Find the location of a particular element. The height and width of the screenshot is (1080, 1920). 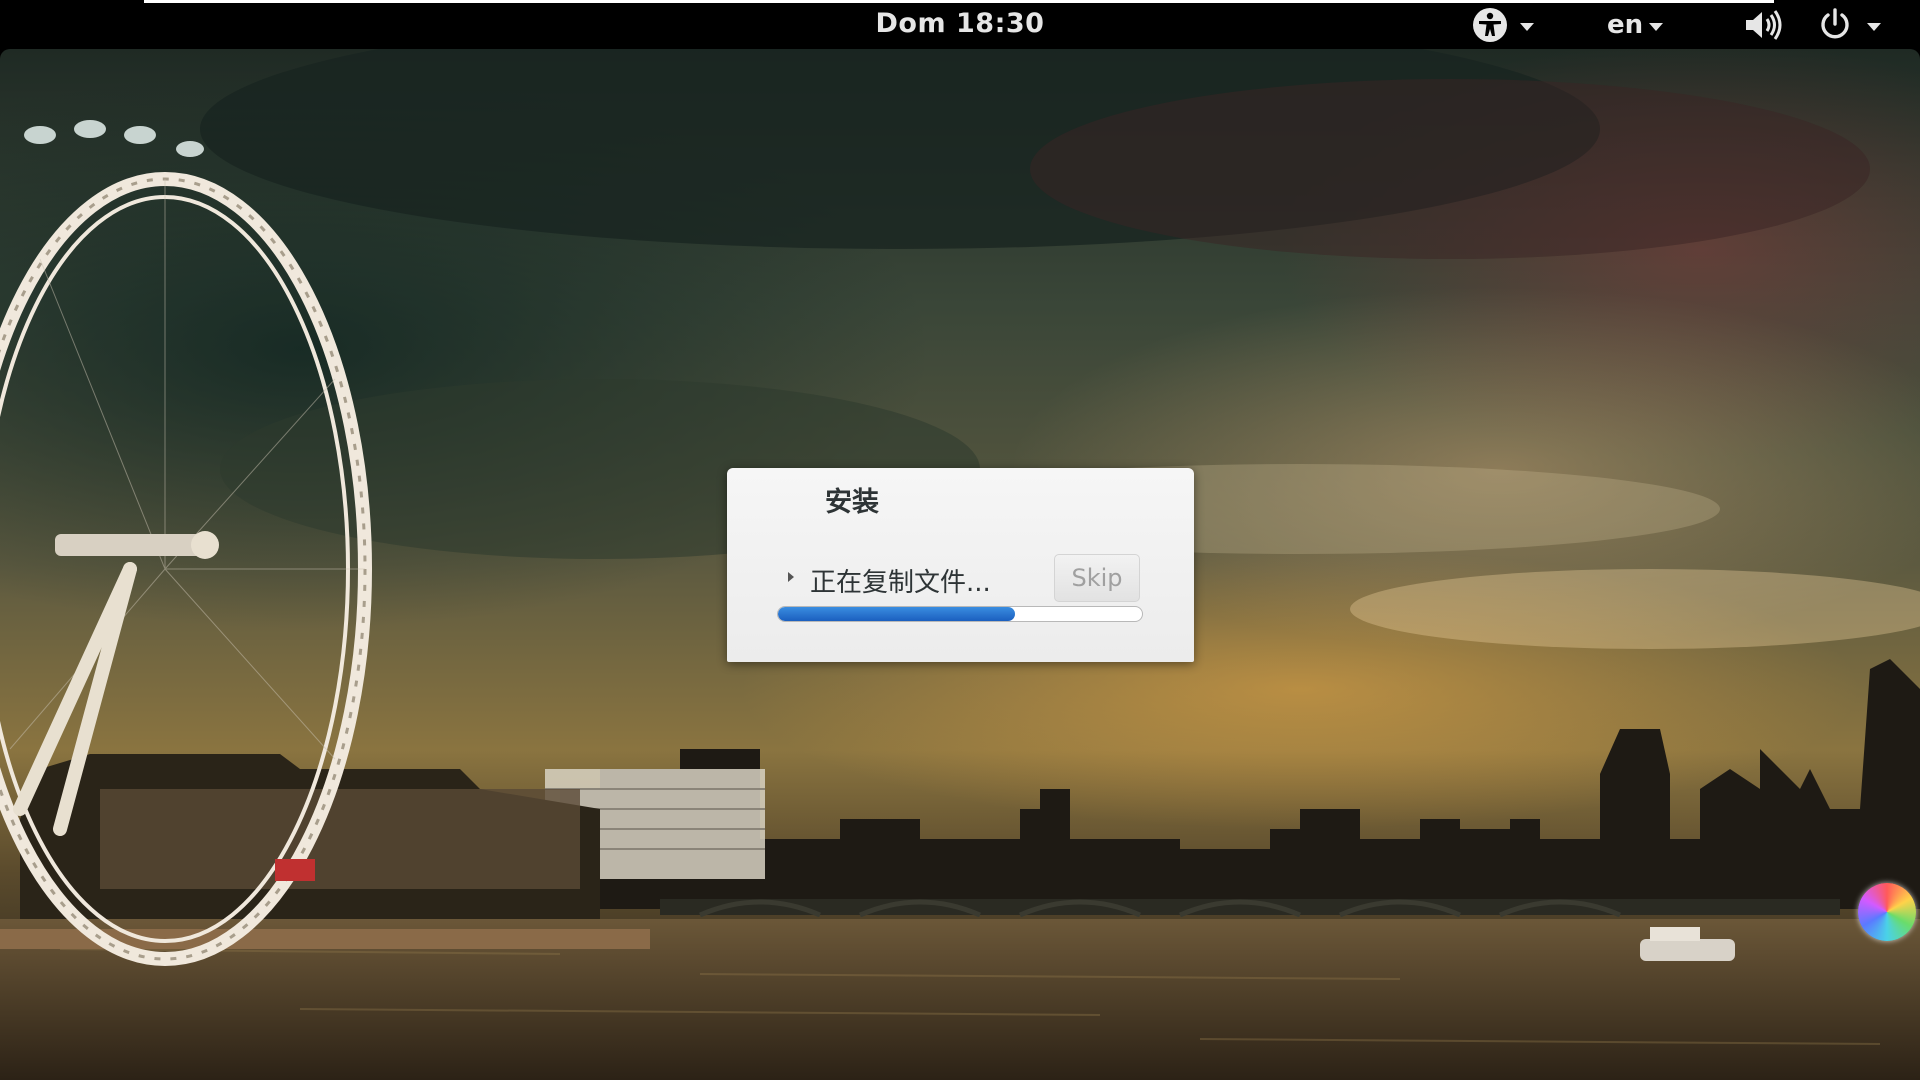

system-menu is located at coordinates (1812, 25).